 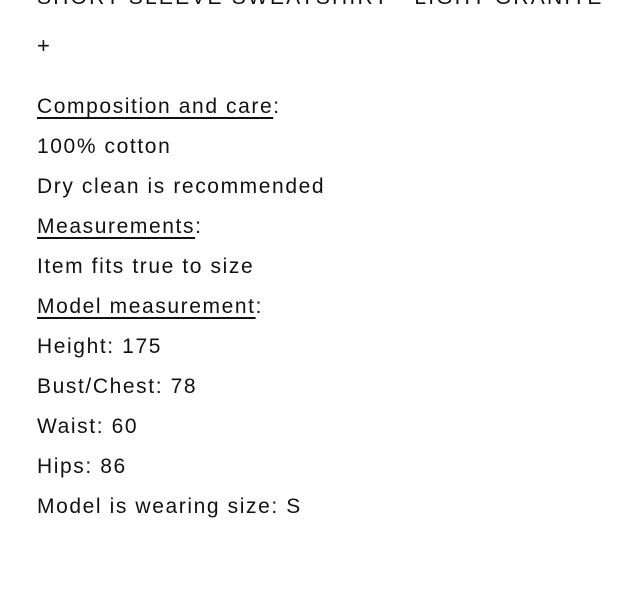 I want to click on product-title: SHORT SLEEVE SWEATSHIRT - LIGHT GRANITE, so click(x=320, y=5).